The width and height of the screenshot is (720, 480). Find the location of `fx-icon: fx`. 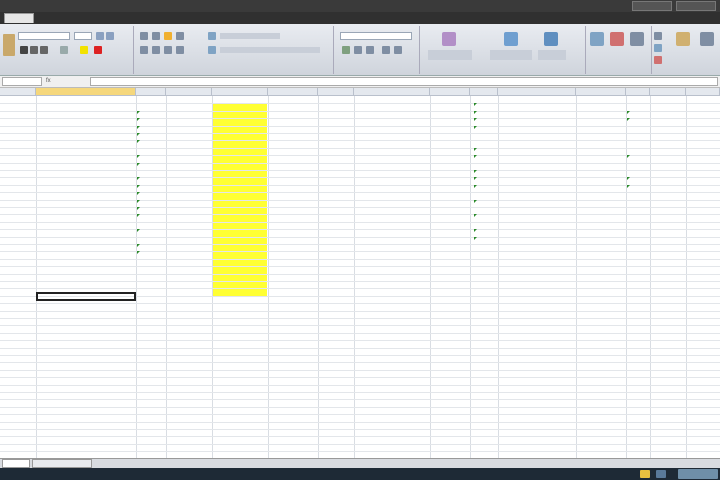

fx-icon: fx is located at coordinates (66, 81).